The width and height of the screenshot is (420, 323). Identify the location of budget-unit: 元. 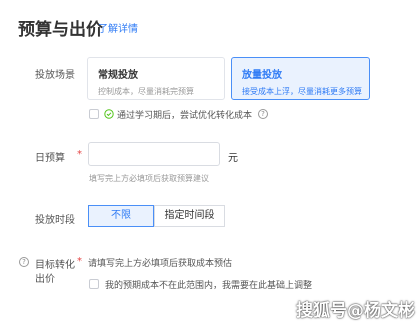
(233, 158).